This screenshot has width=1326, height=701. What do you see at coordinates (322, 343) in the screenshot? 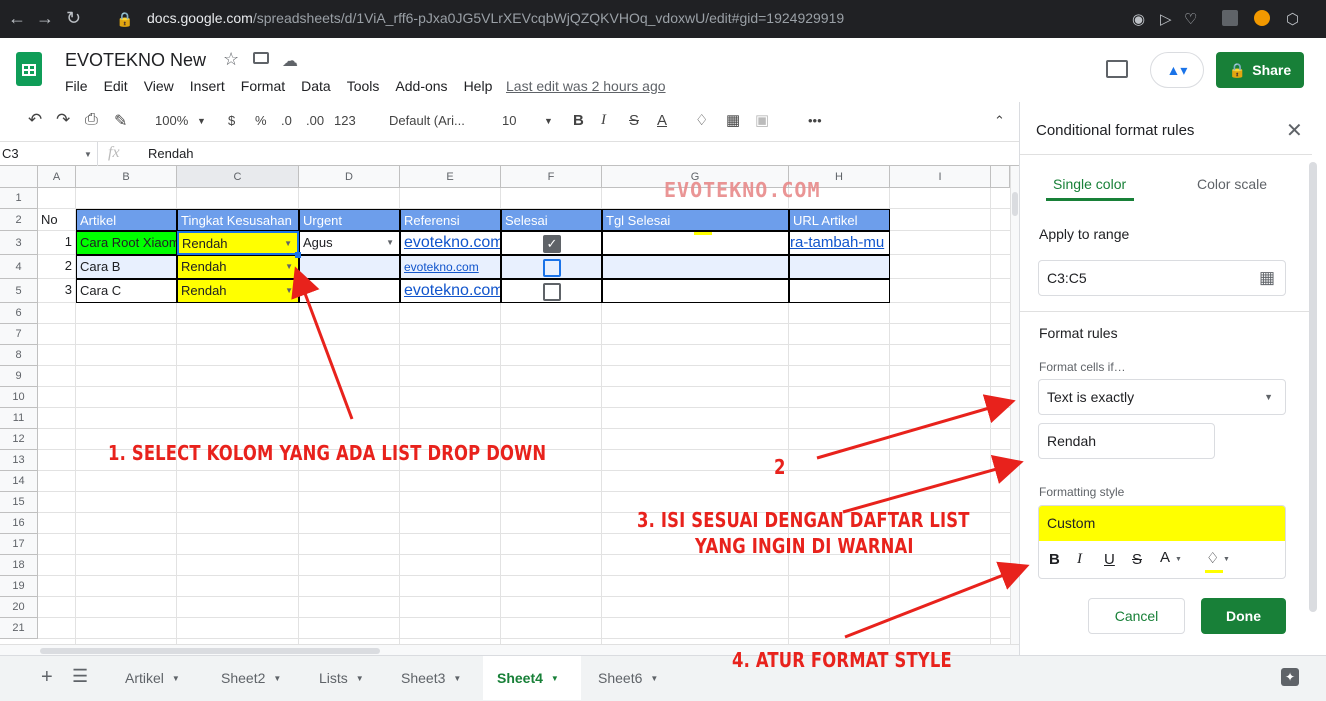
I see `arrow-to-column` at bounding box center [322, 343].